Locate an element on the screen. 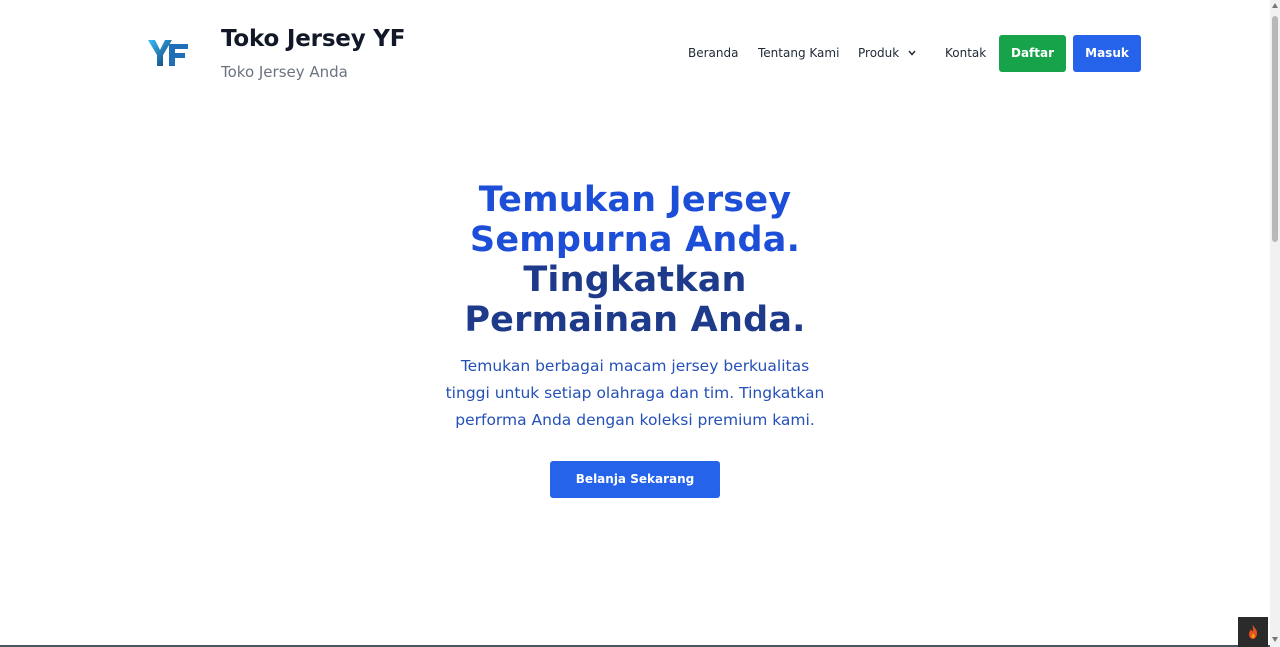 This screenshot has height=647, width=1280. shop-now-button: Belanja Sekarang is located at coordinates (635, 479).